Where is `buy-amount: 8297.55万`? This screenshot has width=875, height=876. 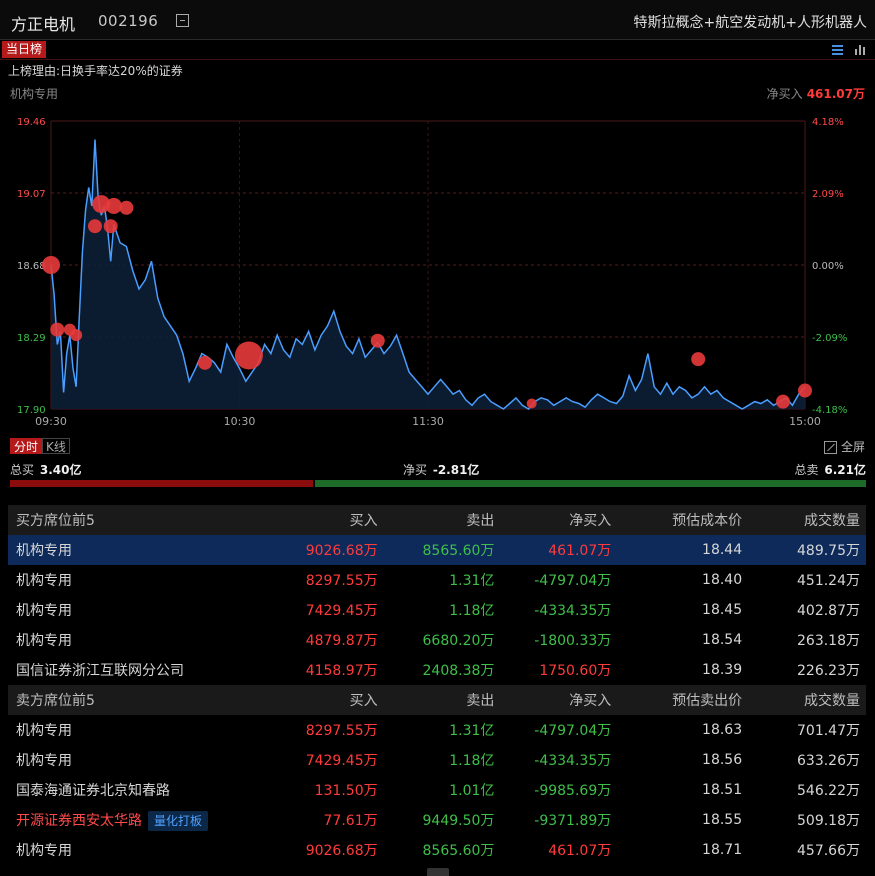 buy-amount: 8297.55万 is located at coordinates (341, 731).